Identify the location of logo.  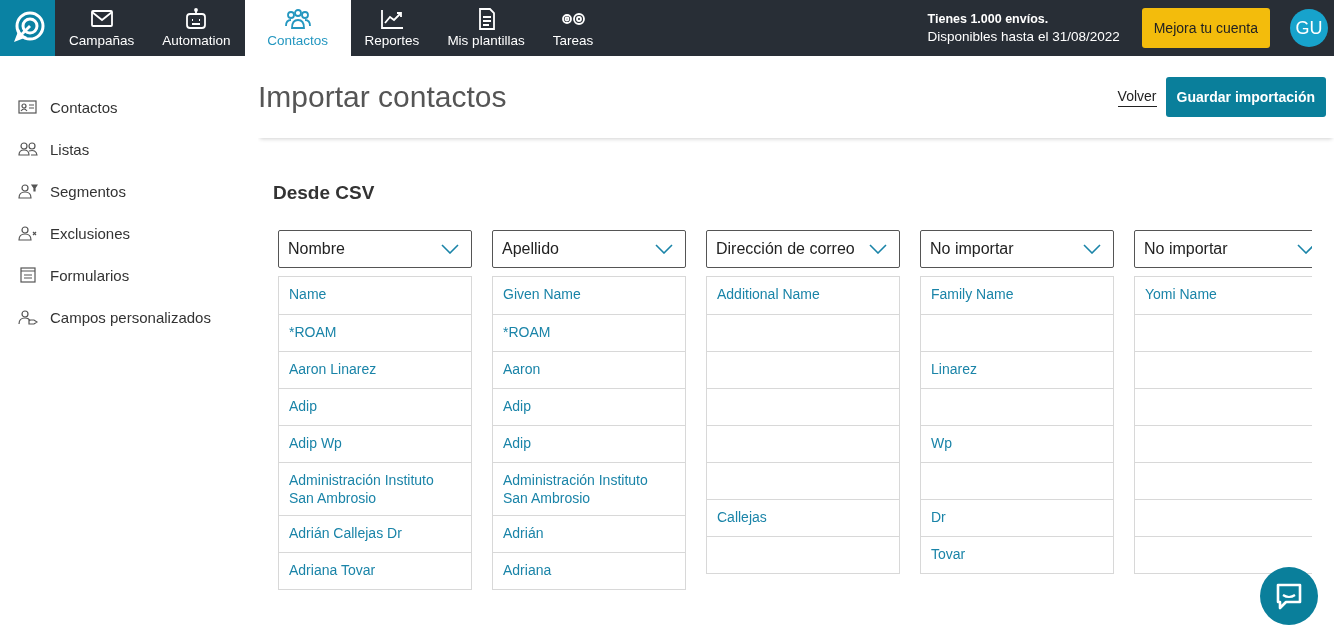
(27, 28).